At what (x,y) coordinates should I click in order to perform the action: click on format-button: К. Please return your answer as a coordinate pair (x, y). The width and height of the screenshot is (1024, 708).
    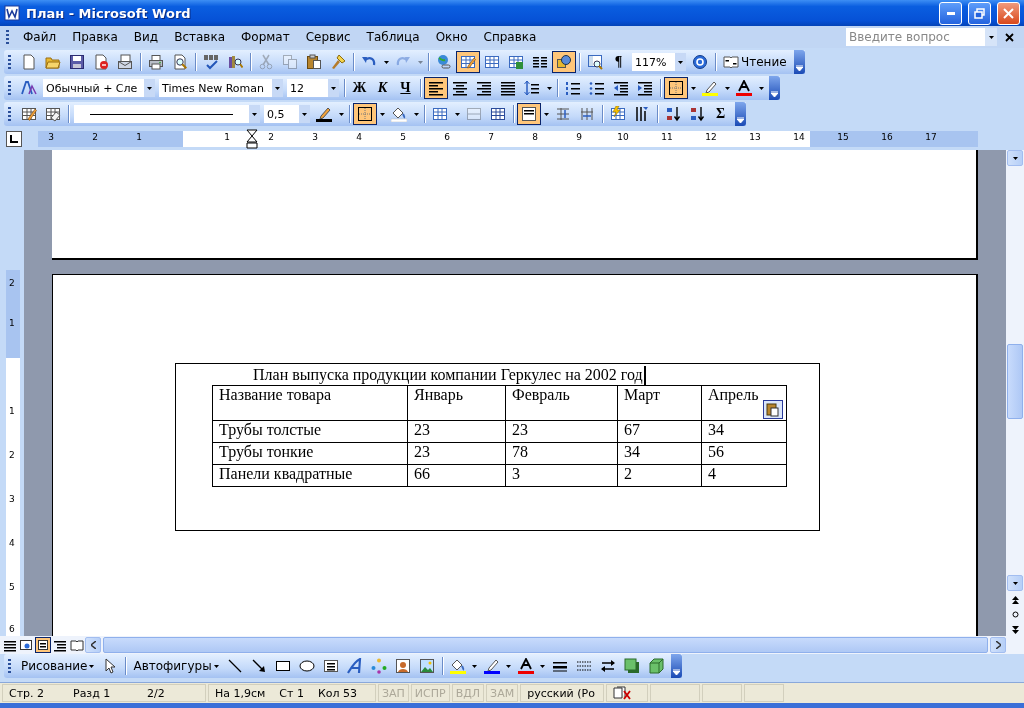
    Looking at the image, I should click on (382, 88).